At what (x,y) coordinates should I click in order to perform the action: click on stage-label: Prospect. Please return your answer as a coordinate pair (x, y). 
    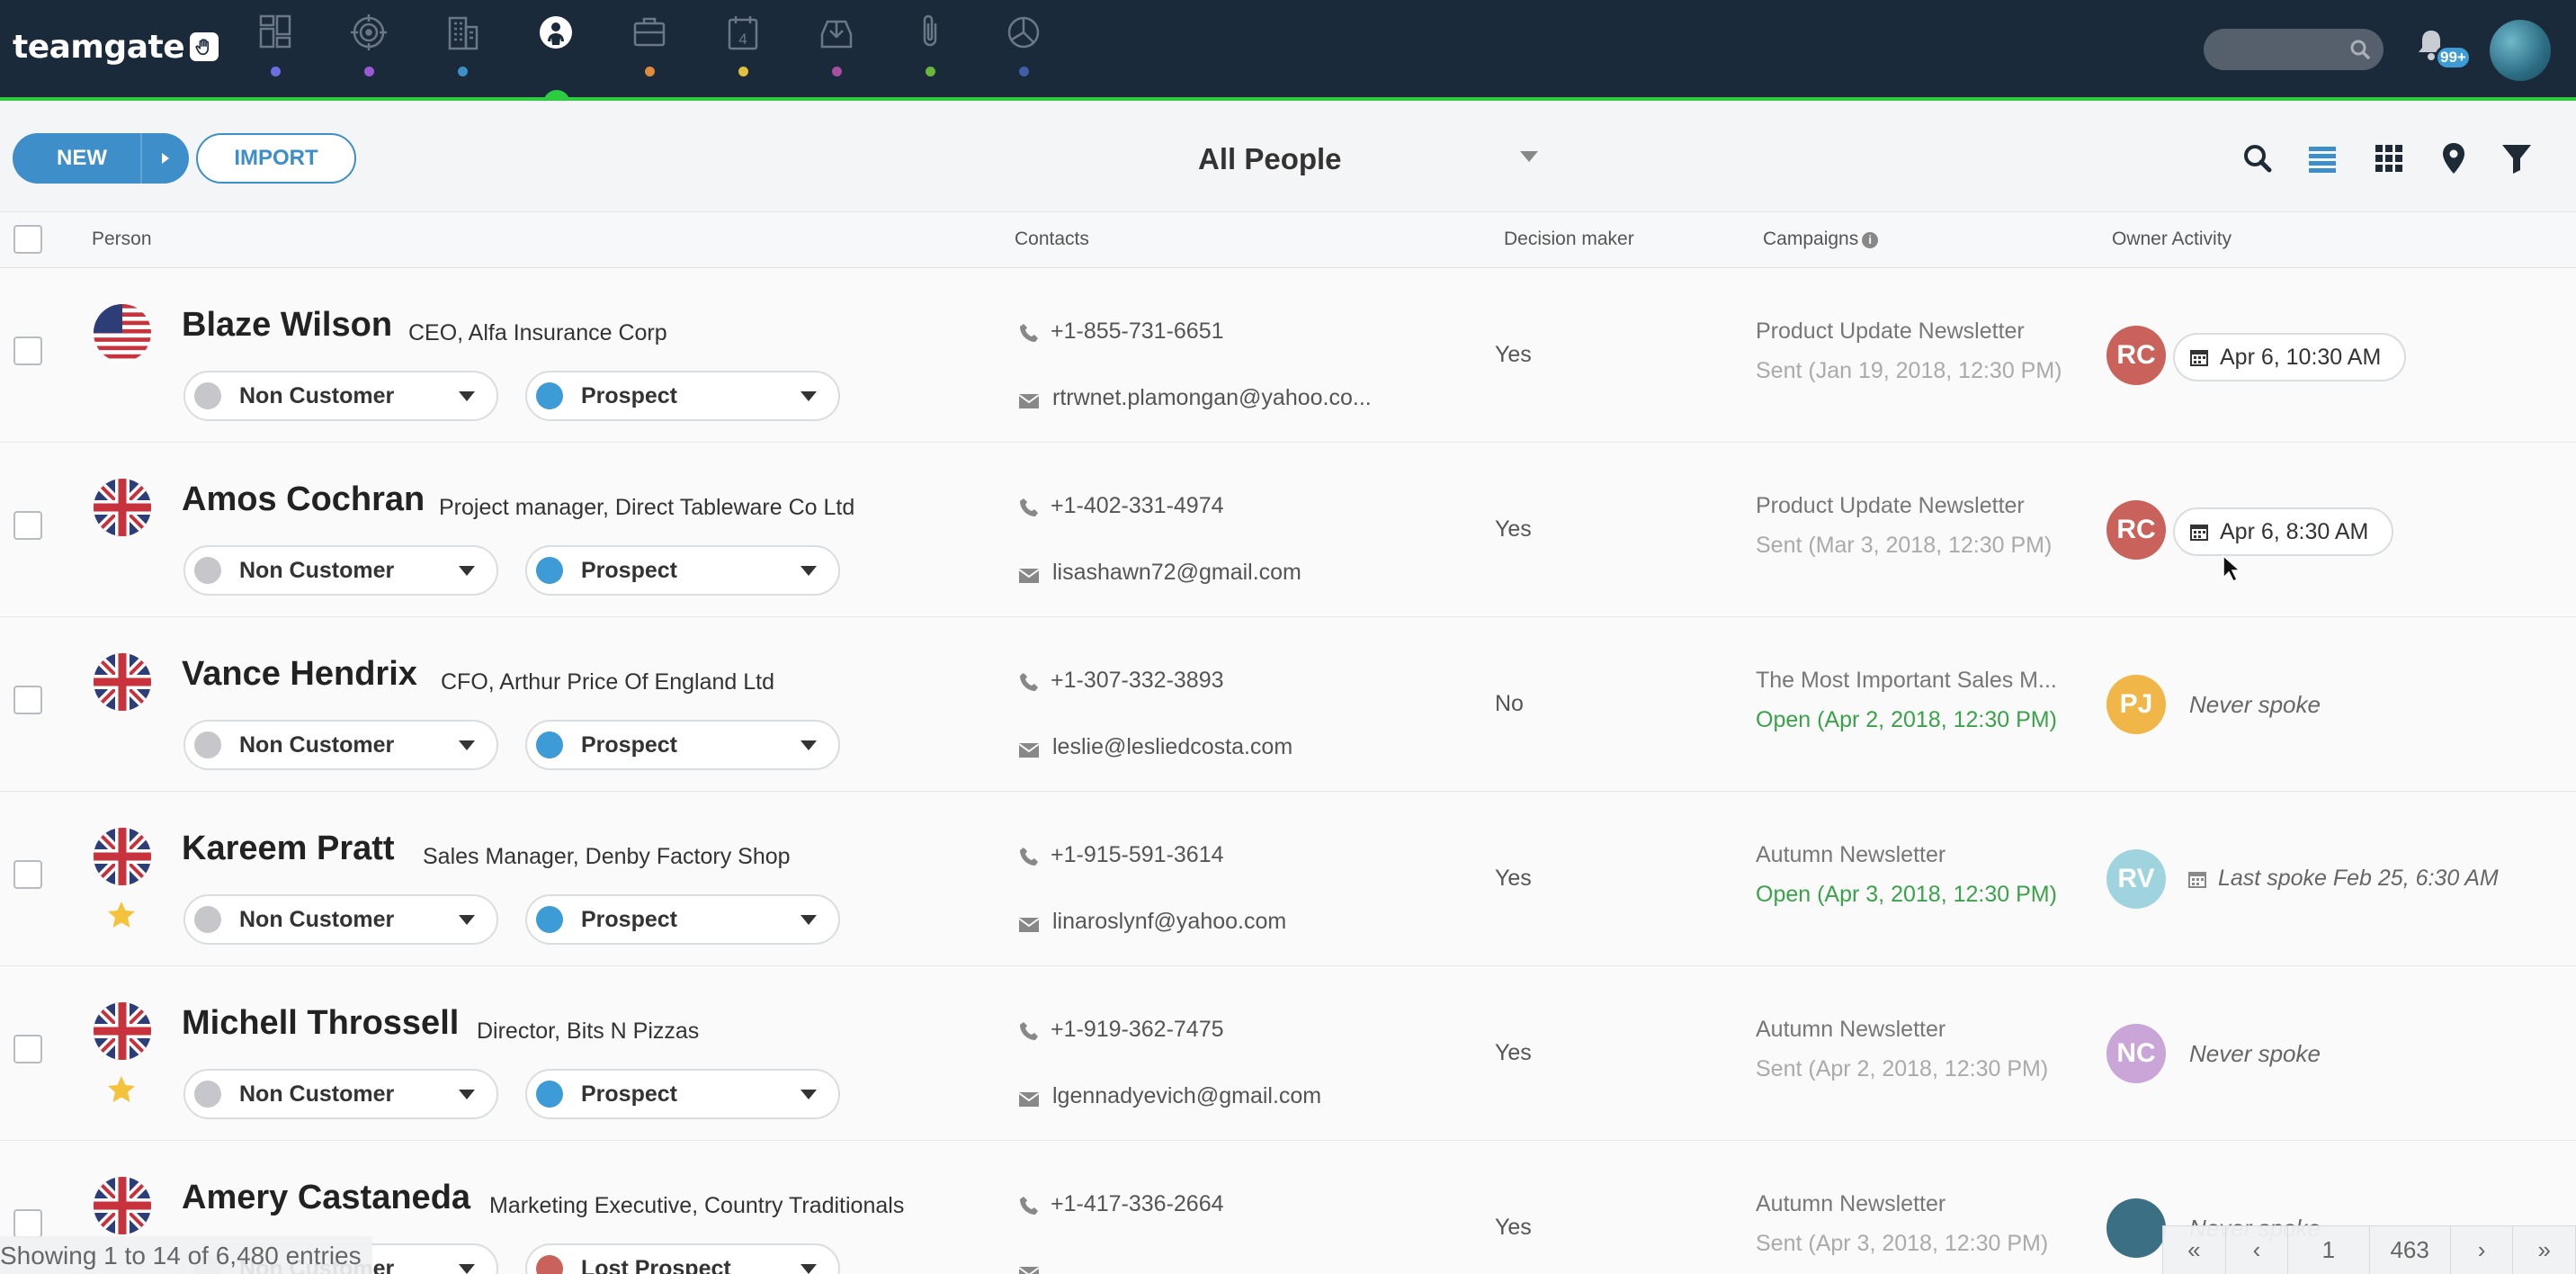
    Looking at the image, I should click on (629, 395).